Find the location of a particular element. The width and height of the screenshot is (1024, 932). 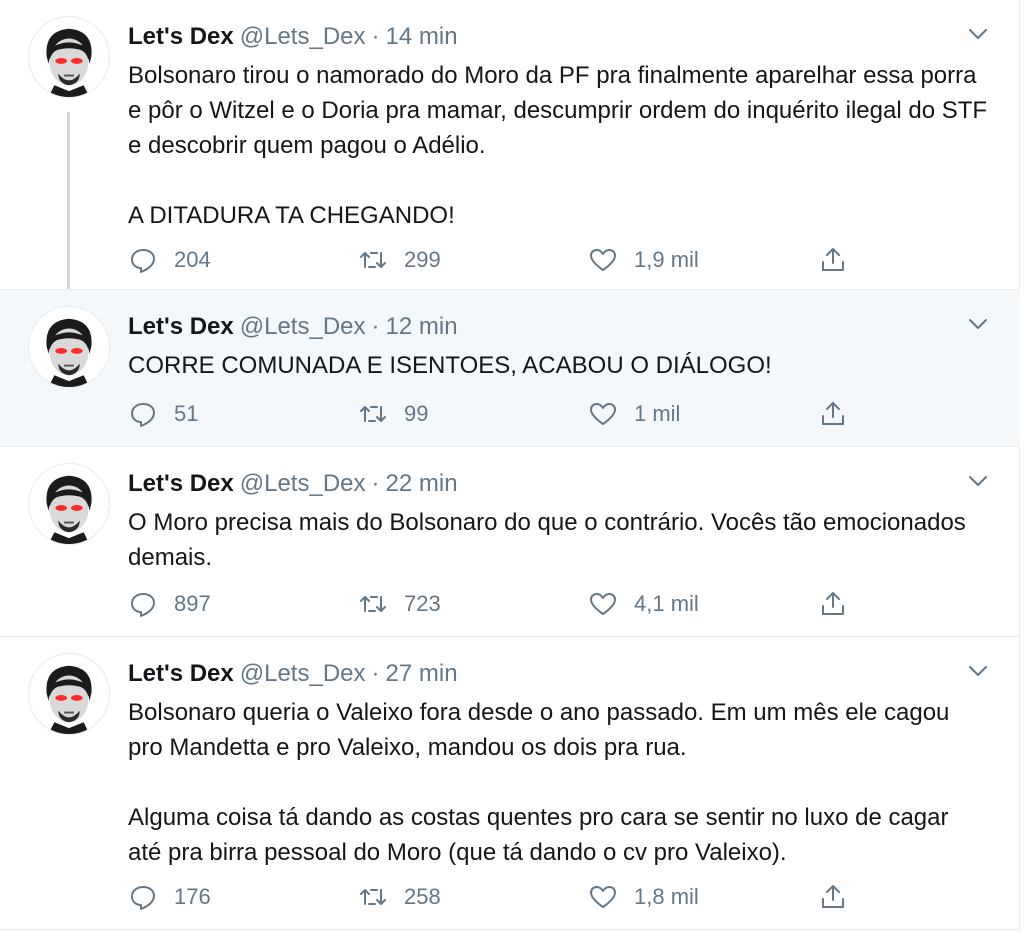

timestamp: 27 min is located at coordinates (422, 673).